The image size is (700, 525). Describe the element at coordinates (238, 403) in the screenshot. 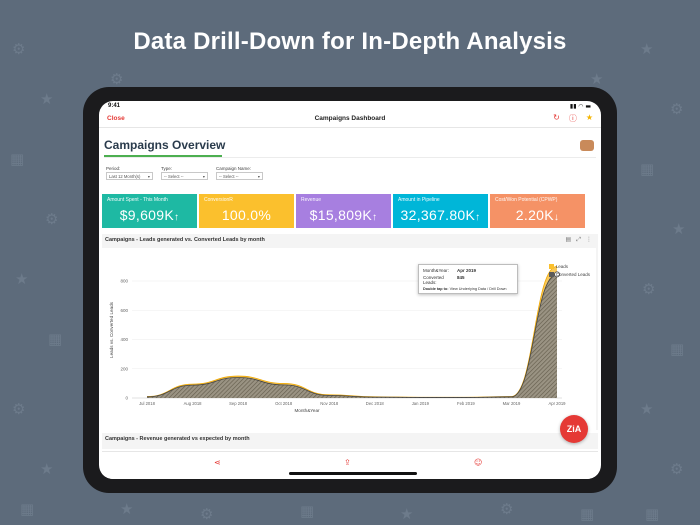

I see `x-tick-label: Sep 2018` at that location.